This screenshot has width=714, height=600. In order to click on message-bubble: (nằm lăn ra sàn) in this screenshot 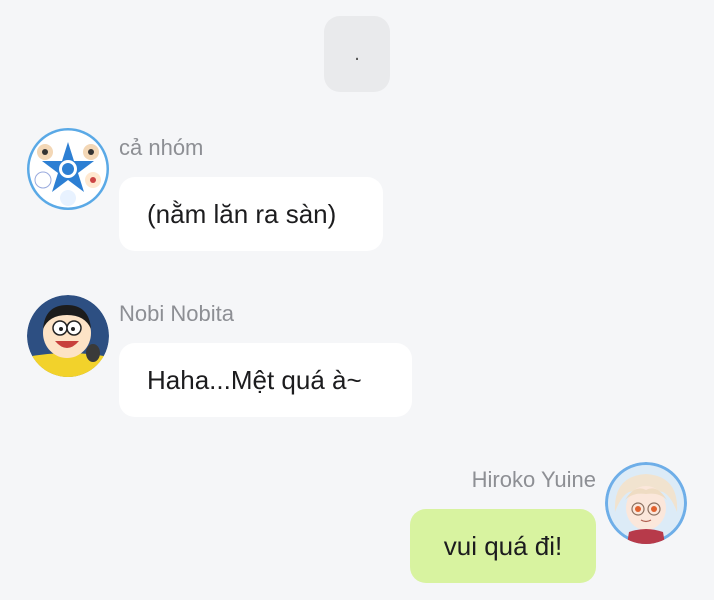, I will do `click(251, 214)`.